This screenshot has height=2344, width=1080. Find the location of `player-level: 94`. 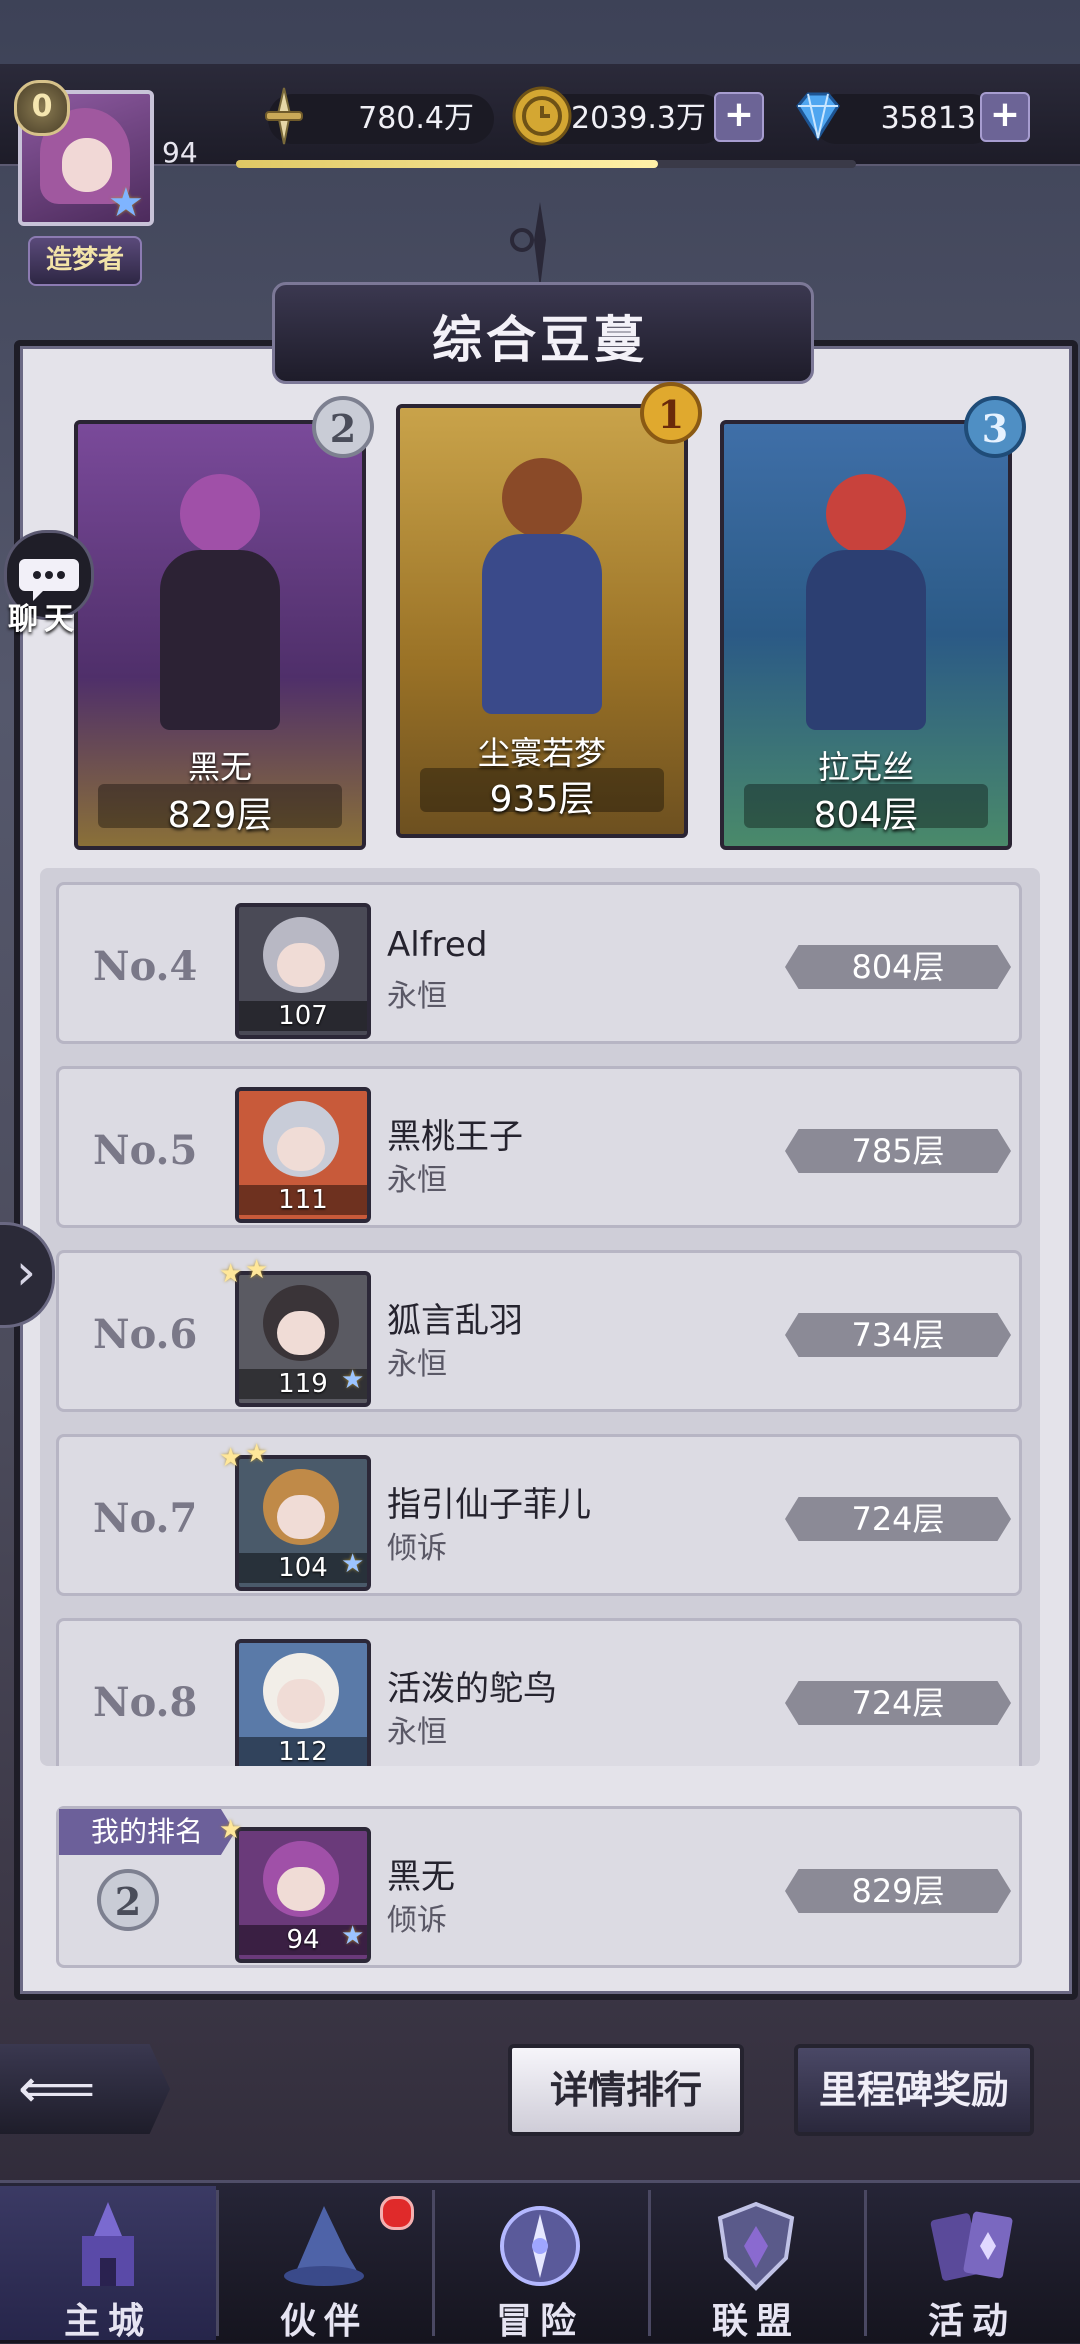

player-level: 94 is located at coordinates (180, 152).